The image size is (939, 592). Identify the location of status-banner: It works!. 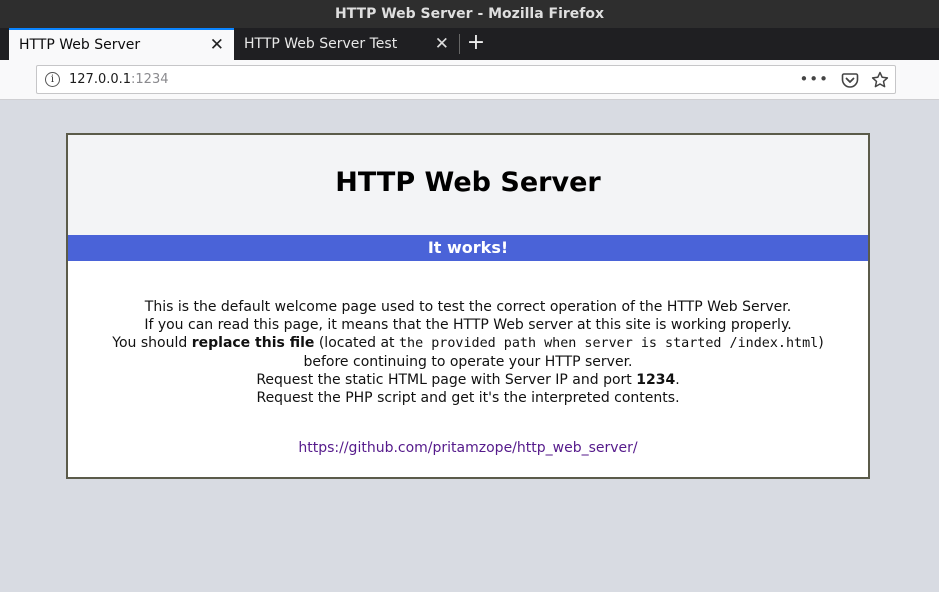
(468, 248).